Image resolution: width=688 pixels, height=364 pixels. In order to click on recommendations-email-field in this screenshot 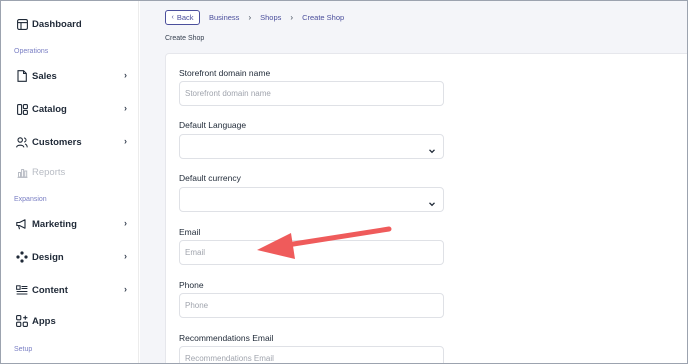, I will do `click(311, 354)`.